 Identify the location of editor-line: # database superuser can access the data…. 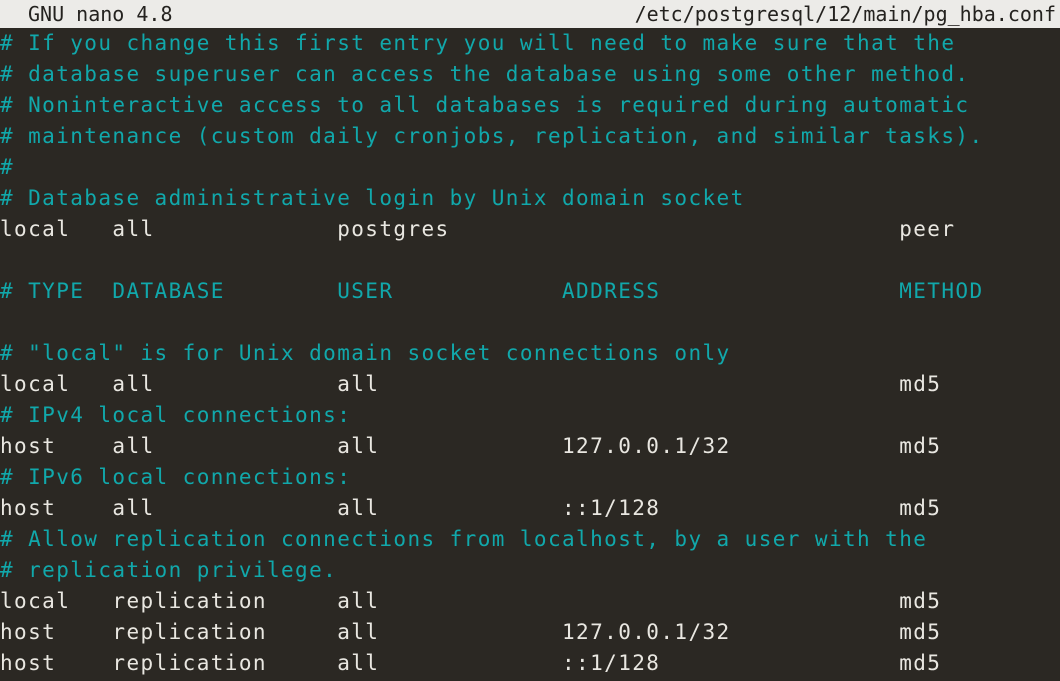
(530, 74).